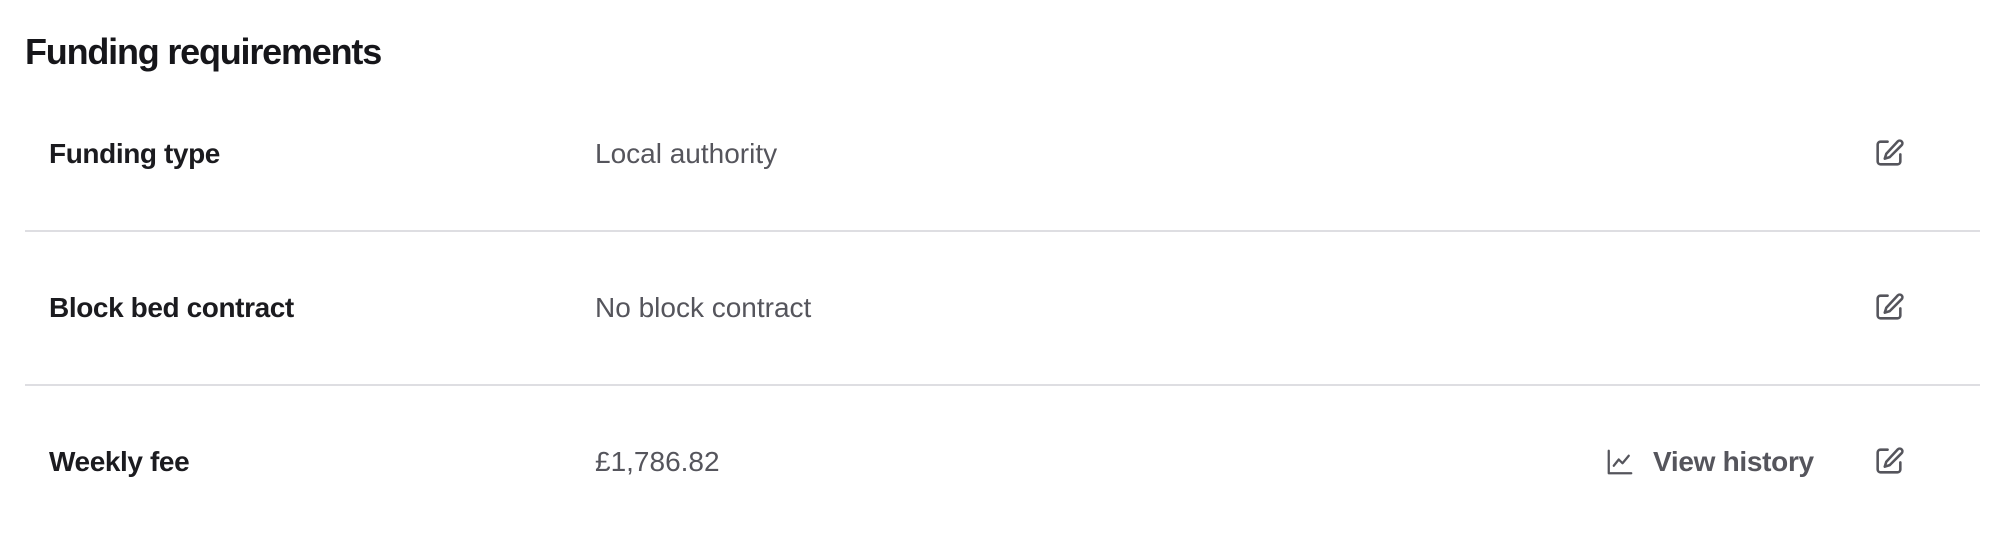 The image size is (2010, 546). Describe the element at coordinates (703, 307) in the screenshot. I see `row-value: No block contract` at that location.